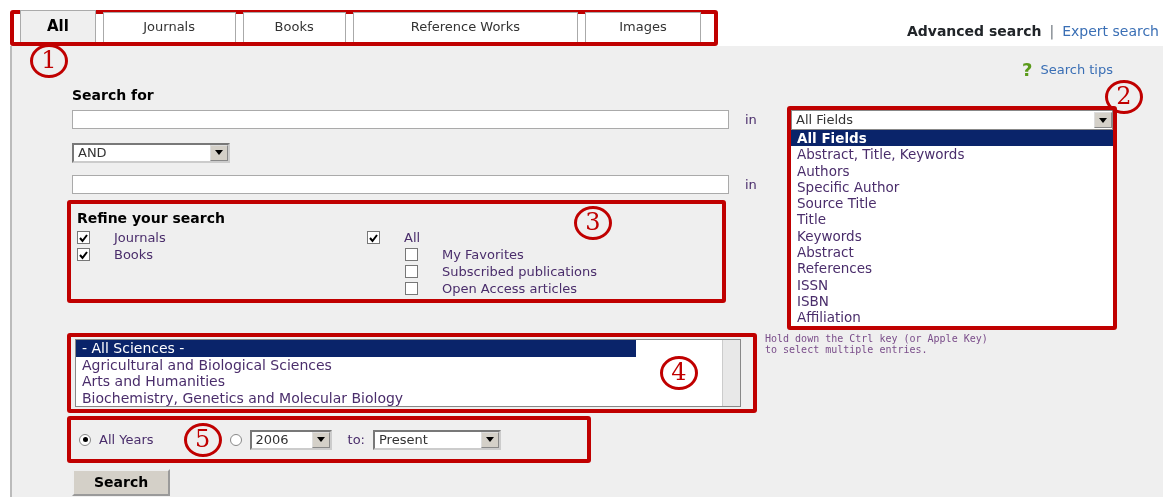  What do you see at coordinates (952, 301) in the screenshot?
I see `dropdown-option: ISBN` at bounding box center [952, 301].